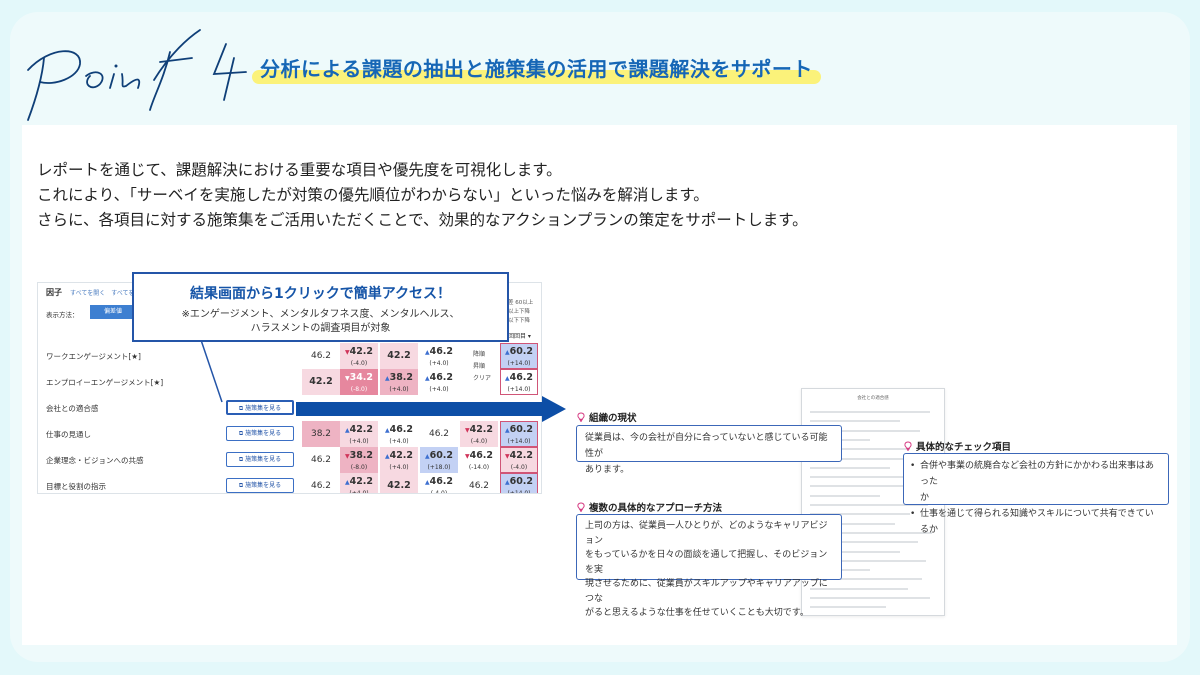 This screenshot has width=1200, height=675. Describe the element at coordinates (519, 335) in the screenshot. I see `round-select: 回回目 ▾` at that location.